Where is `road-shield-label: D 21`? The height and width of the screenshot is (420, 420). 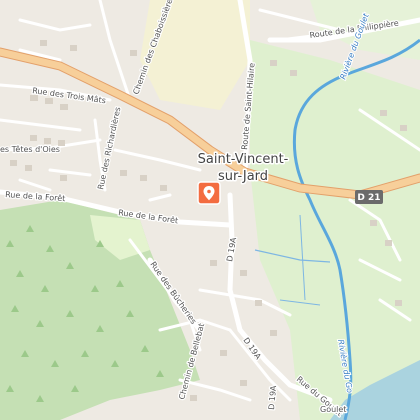 road-shield-label: D 21 is located at coordinates (368, 198).